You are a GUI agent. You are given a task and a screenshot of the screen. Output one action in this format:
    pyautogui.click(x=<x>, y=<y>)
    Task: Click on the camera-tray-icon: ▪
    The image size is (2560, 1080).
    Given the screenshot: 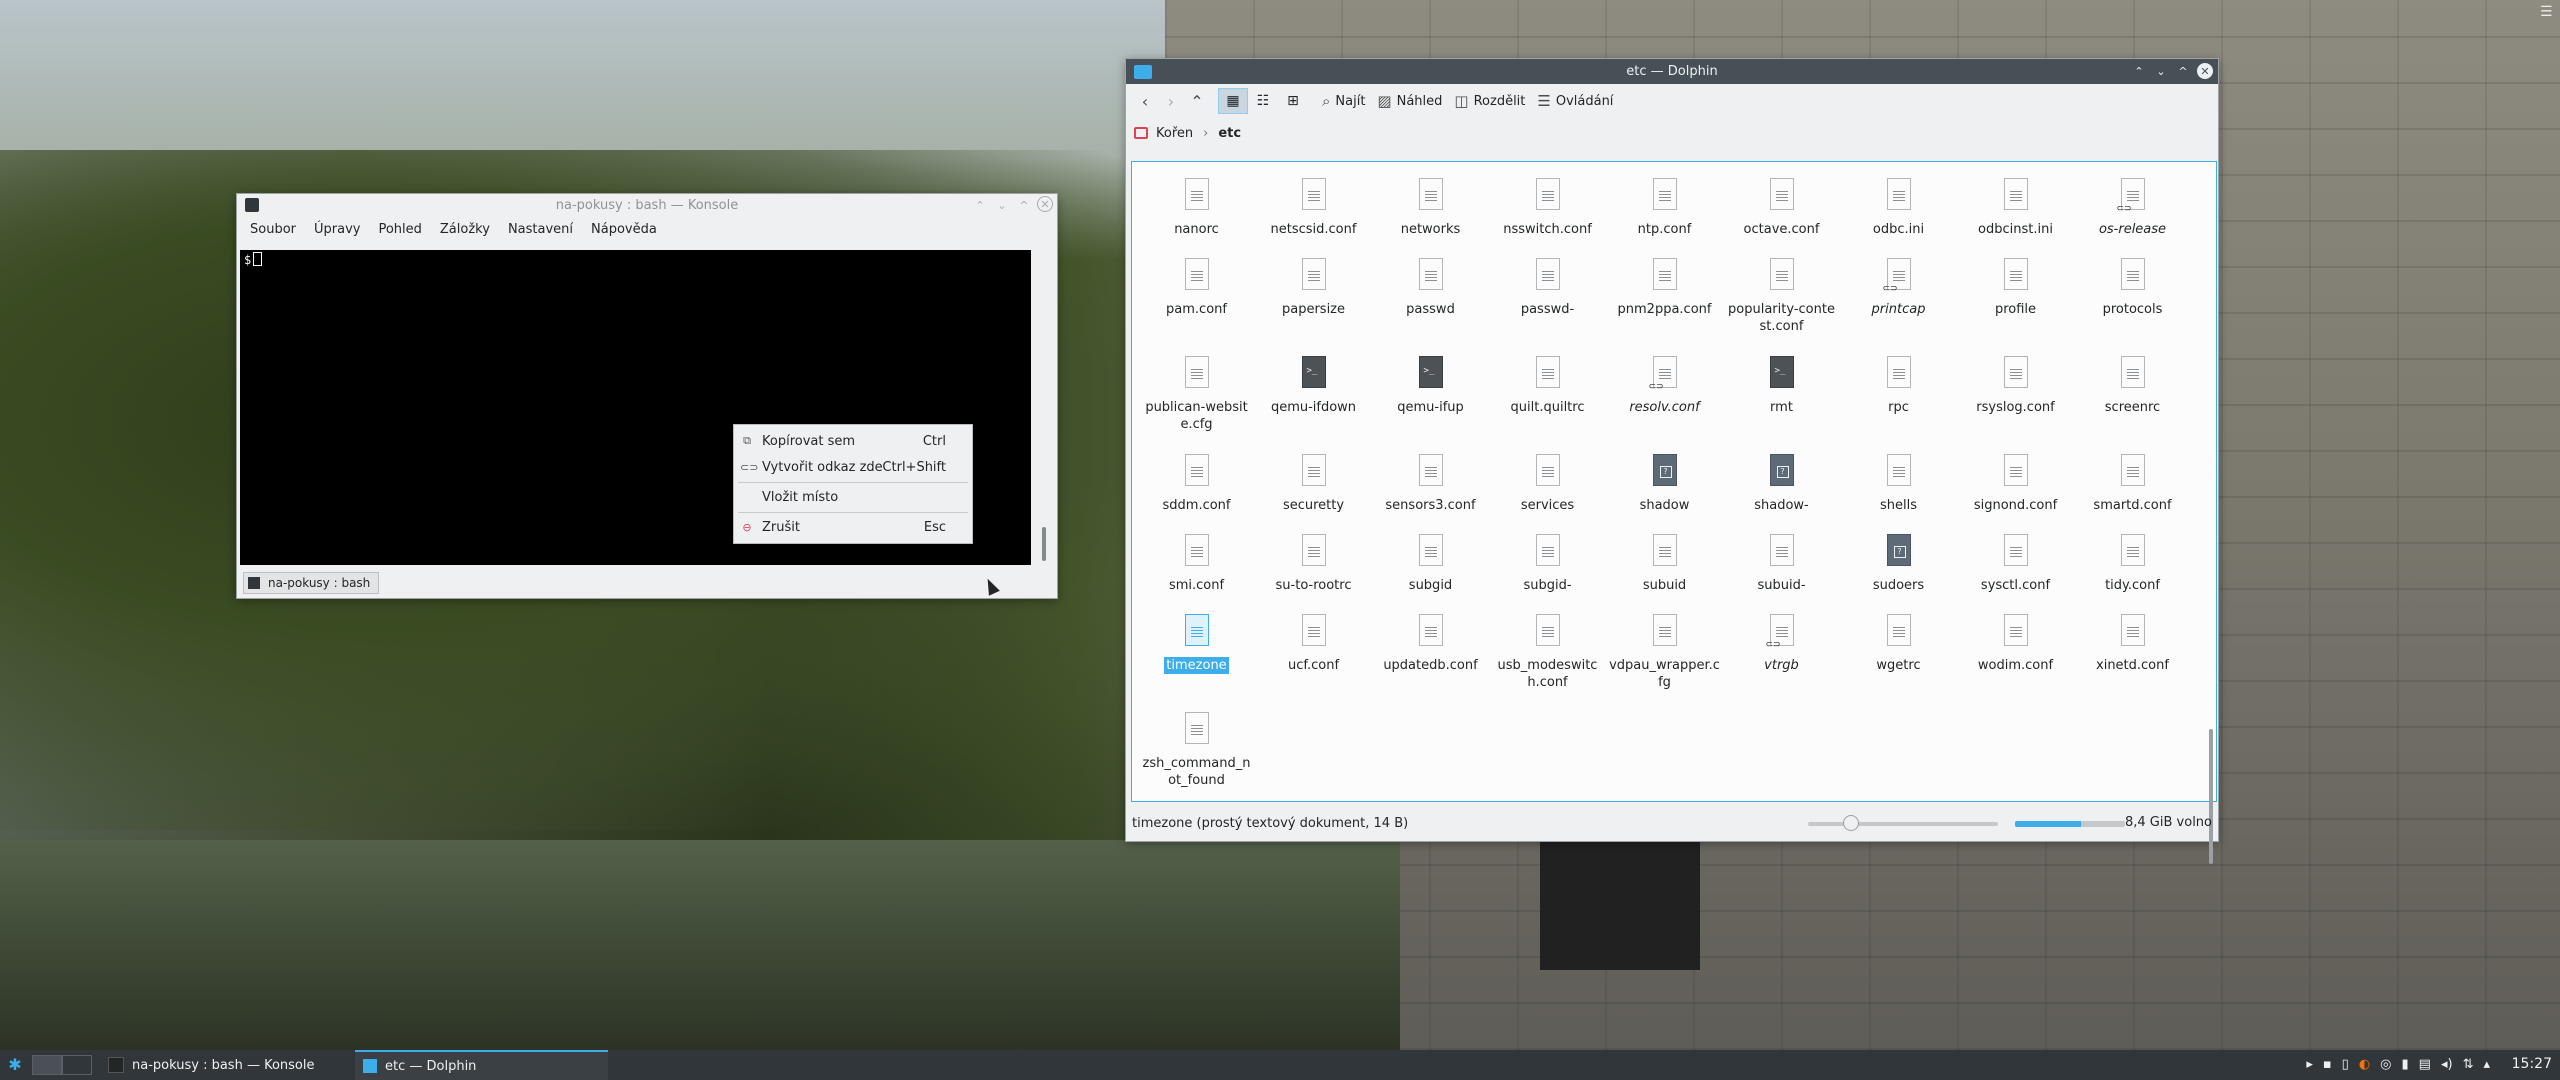 What is the action you would take?
    pyautogui.click(x=2327, y=1064)
    